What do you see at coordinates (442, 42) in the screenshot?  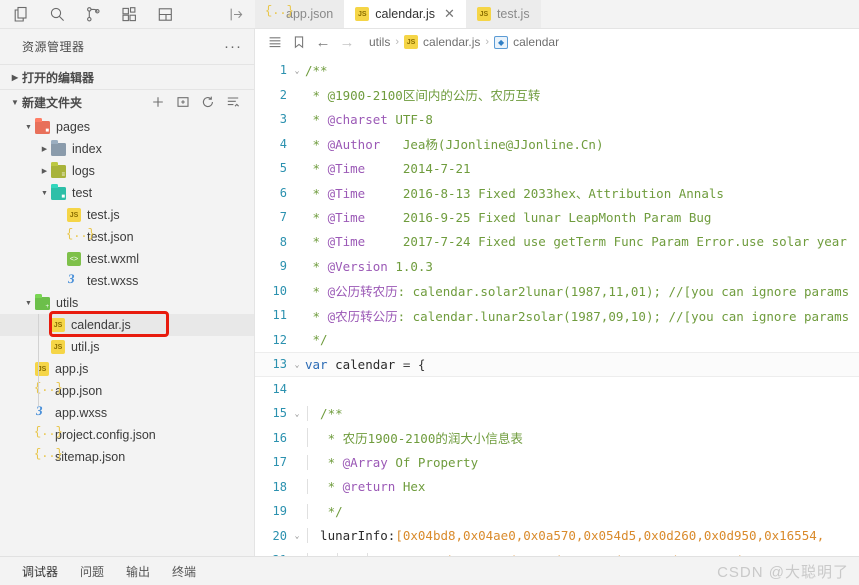 I see `breadcrumb-segment-calendar-js: calendar.js` at bounding box center [442, 42].